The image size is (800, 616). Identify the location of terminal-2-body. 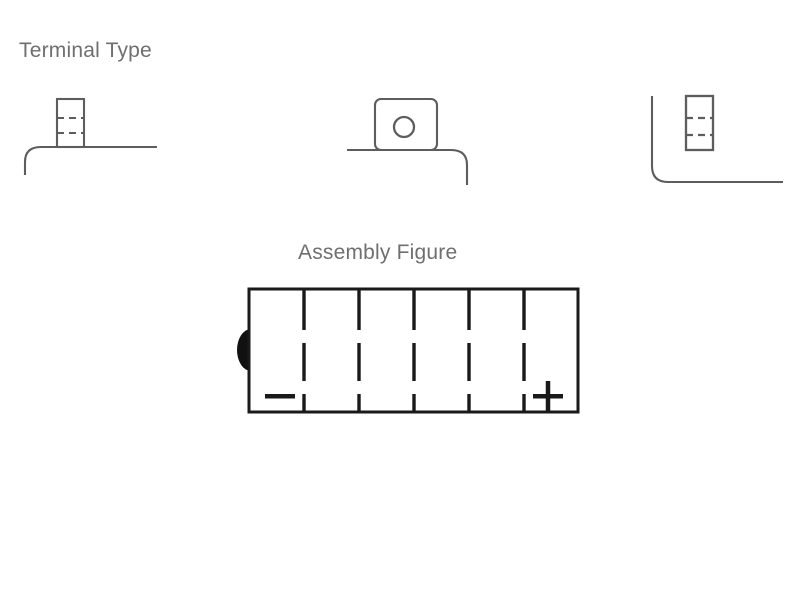
(406, 124).